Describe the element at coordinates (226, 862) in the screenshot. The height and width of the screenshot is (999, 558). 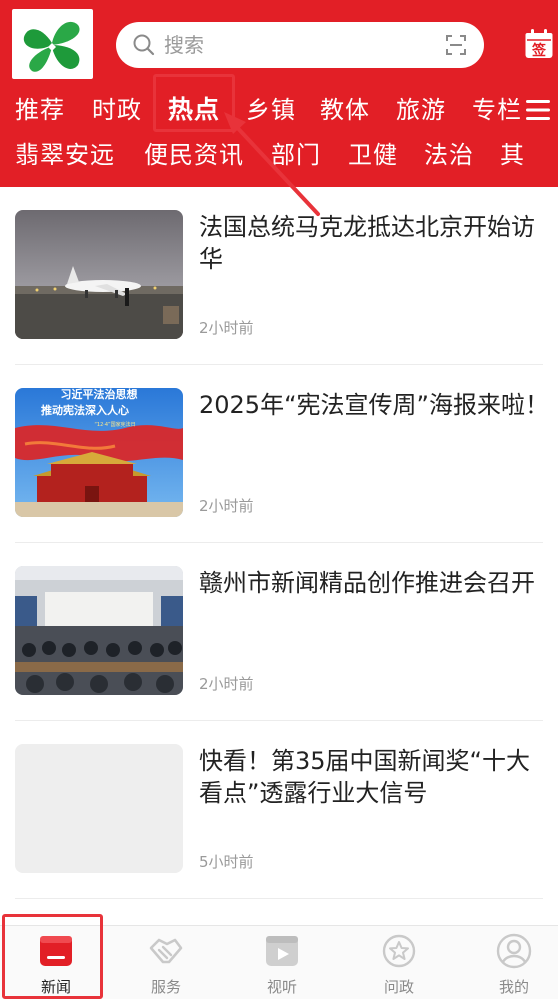
I see `news-time: 5小时前` at that location.